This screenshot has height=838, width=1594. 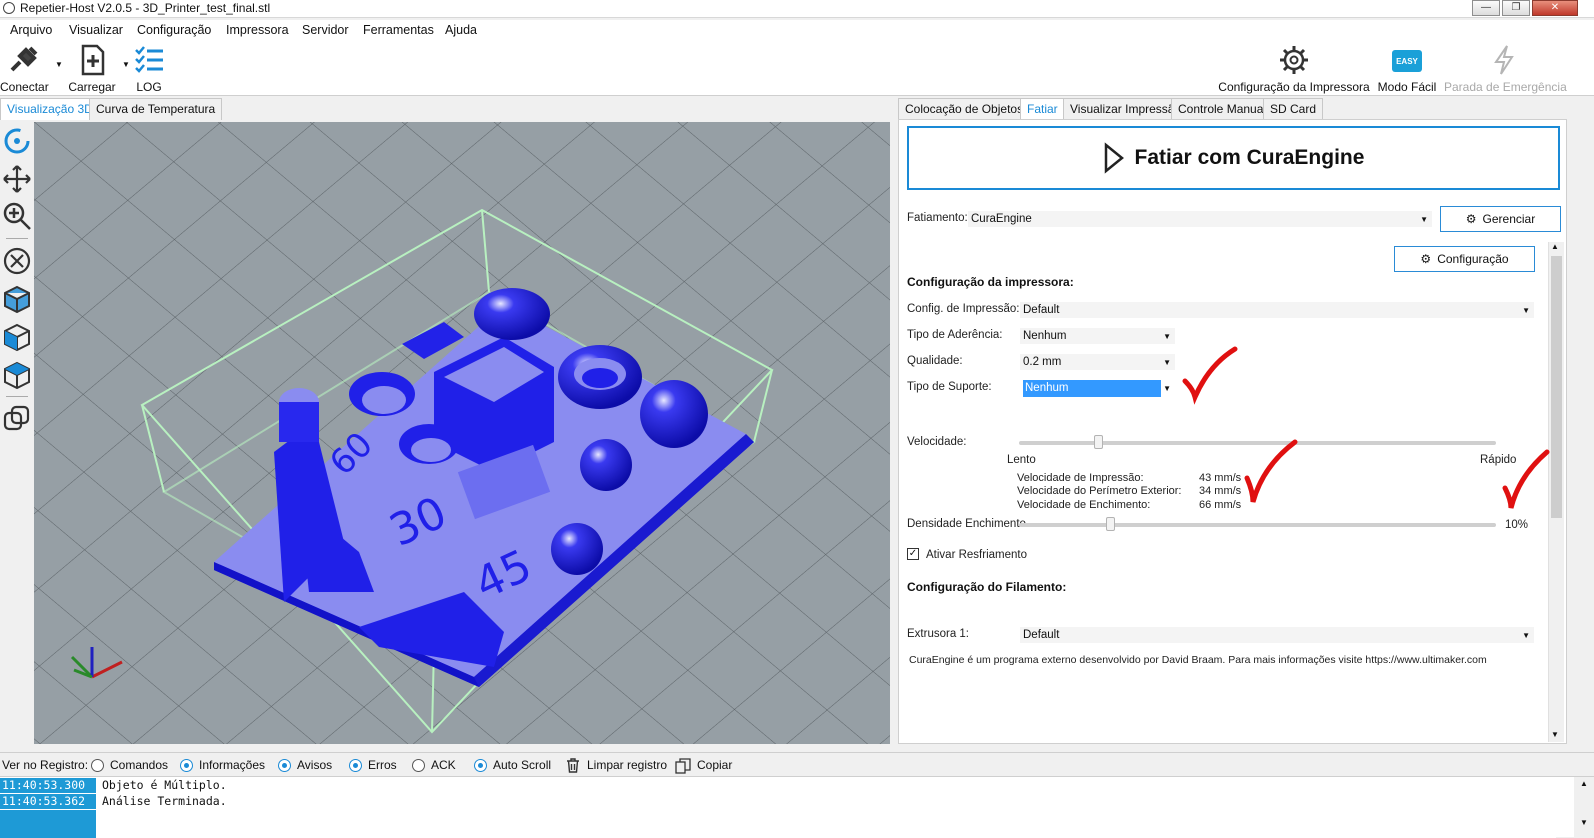 What do you see at coordinates (97, 765) in the screenshot?
I see `filter-commands-radio` at bounding box center [97, 765].